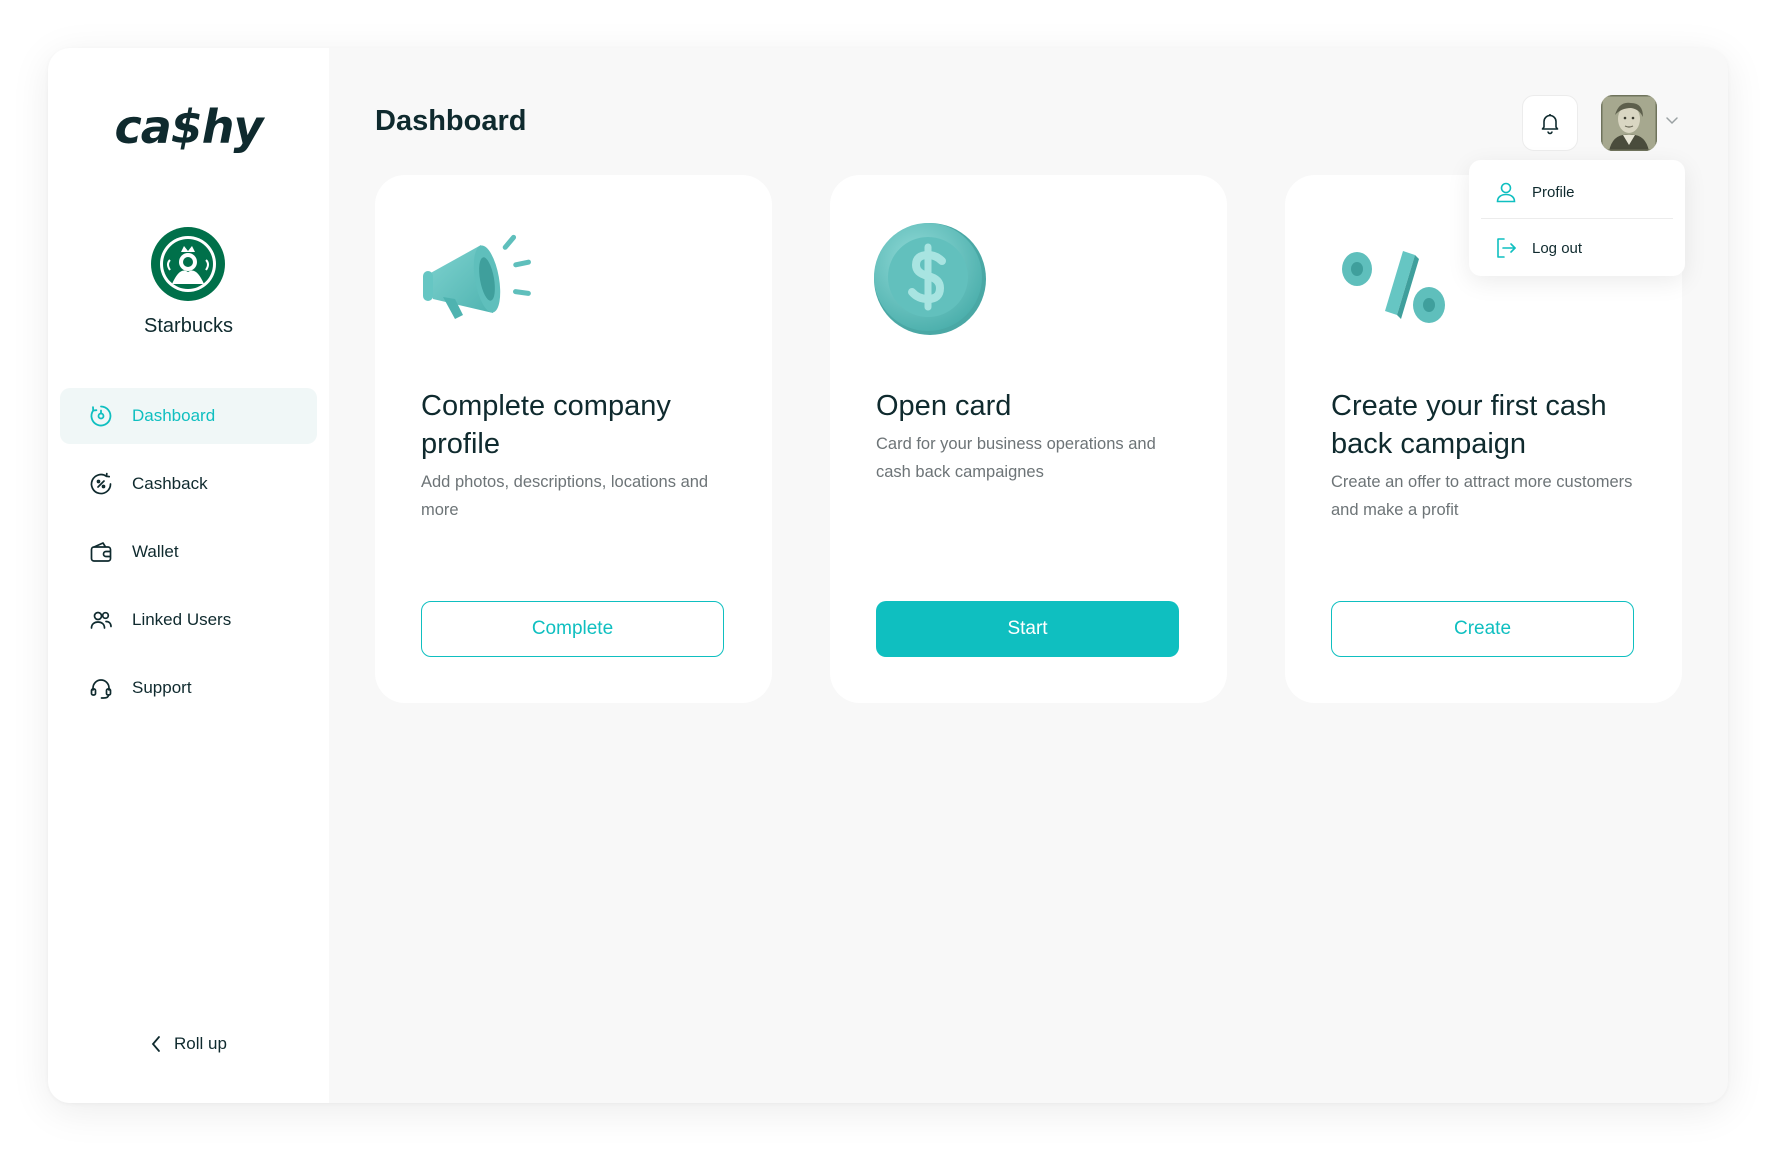  I want to click on chevron-down-icon, so click(1672, 120).